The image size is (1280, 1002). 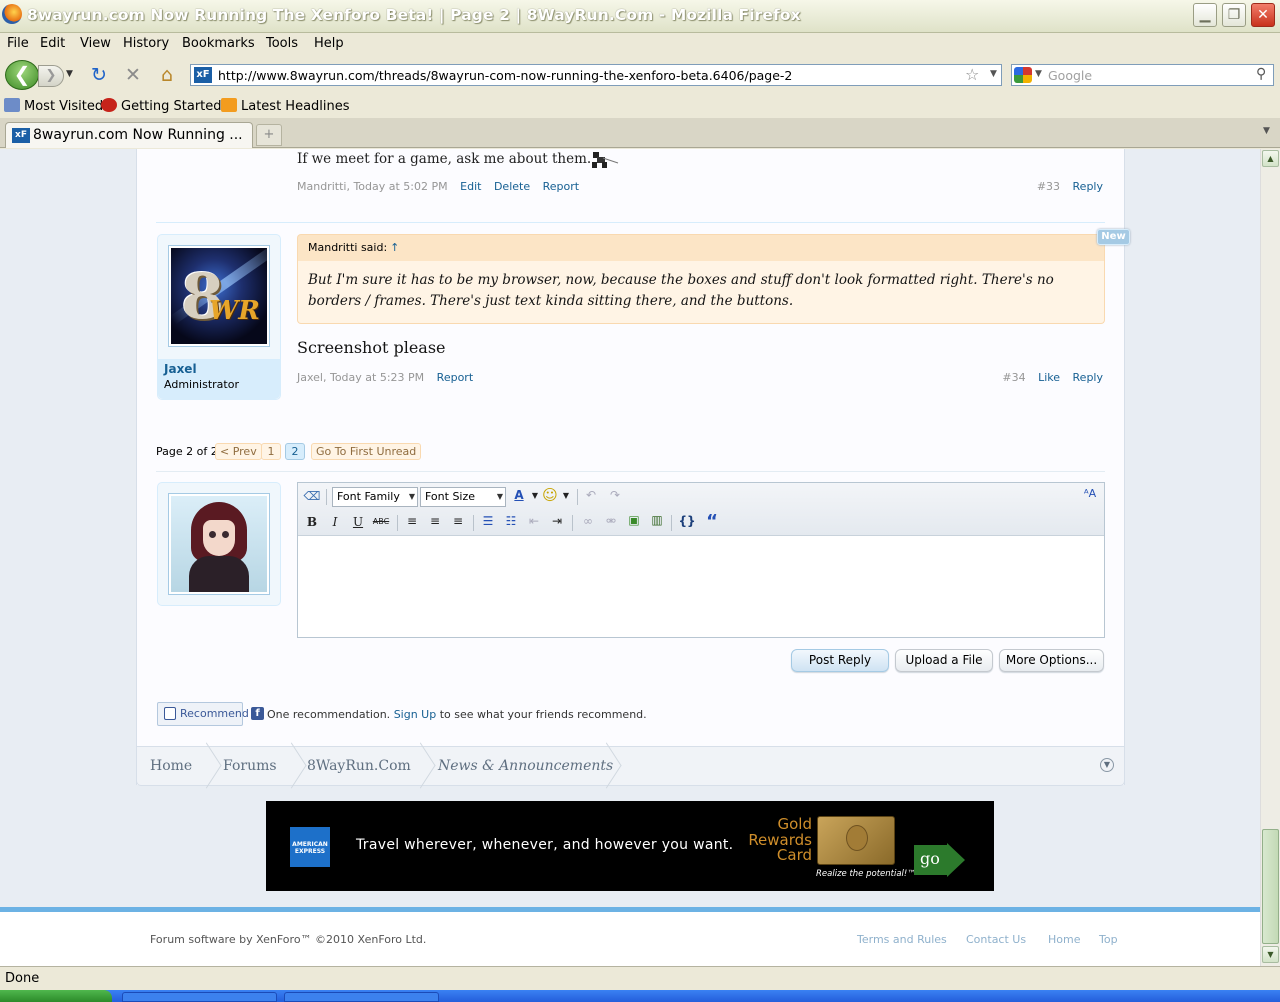 What do you see at coordinates (588, 521) in the screenshot?
I see `link-icon: ∞` at bounding box center [588, 521].